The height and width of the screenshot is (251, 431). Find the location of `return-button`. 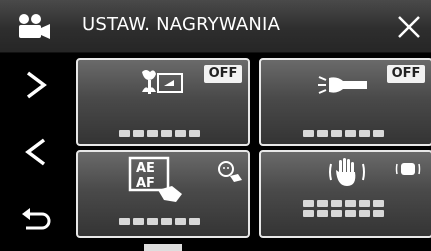

return-button is located at coordinates (36, 220).